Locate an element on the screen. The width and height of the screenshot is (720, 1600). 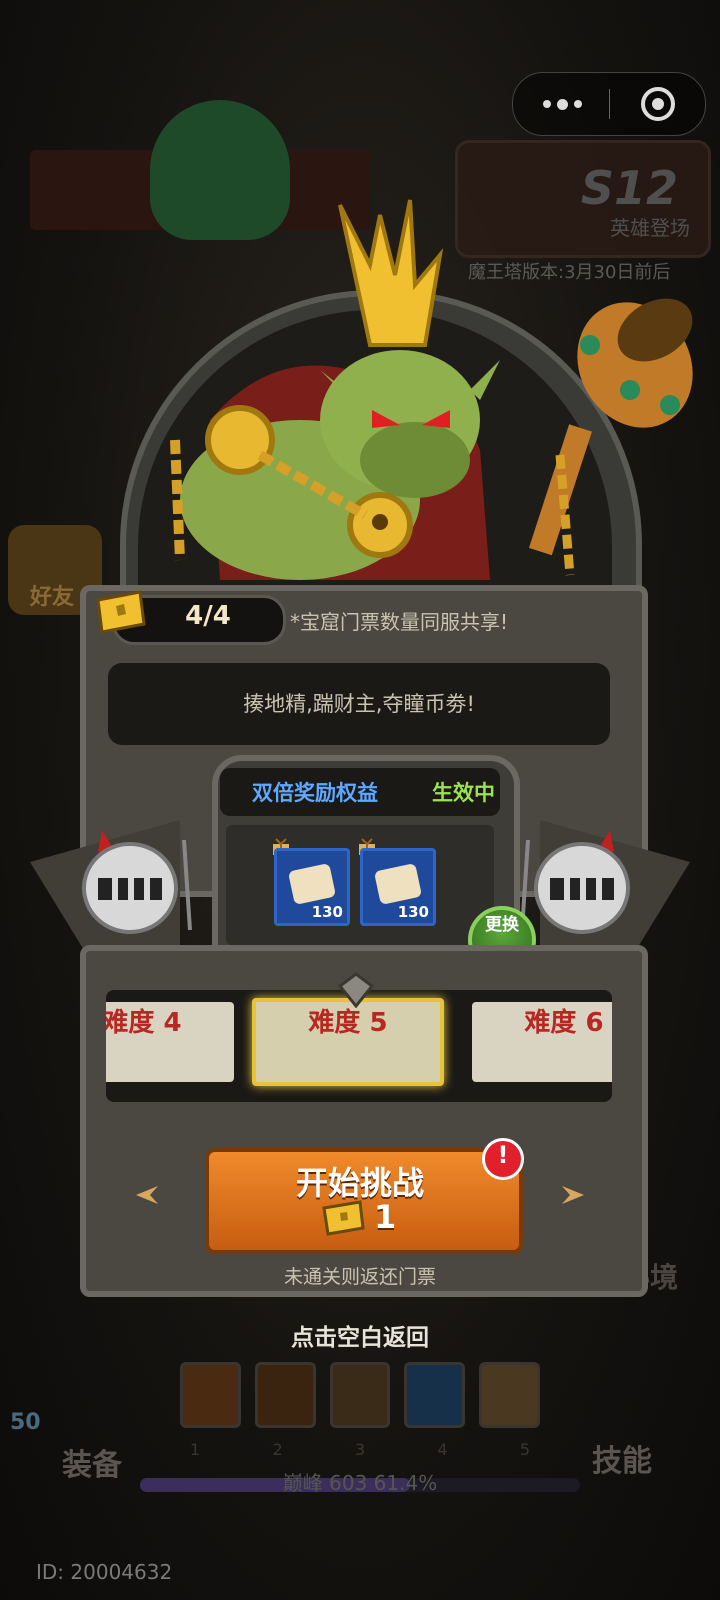
miniprogram-capsule is located at coordinates (609, 104).